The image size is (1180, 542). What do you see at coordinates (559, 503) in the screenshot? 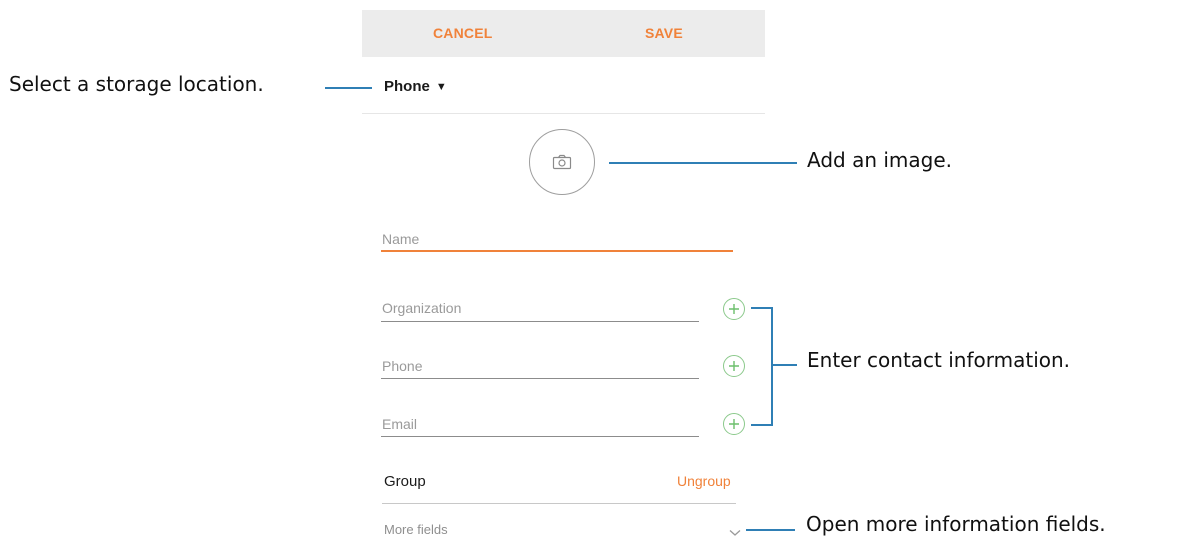
I see `group-divider` at bounding box center [559, 503].